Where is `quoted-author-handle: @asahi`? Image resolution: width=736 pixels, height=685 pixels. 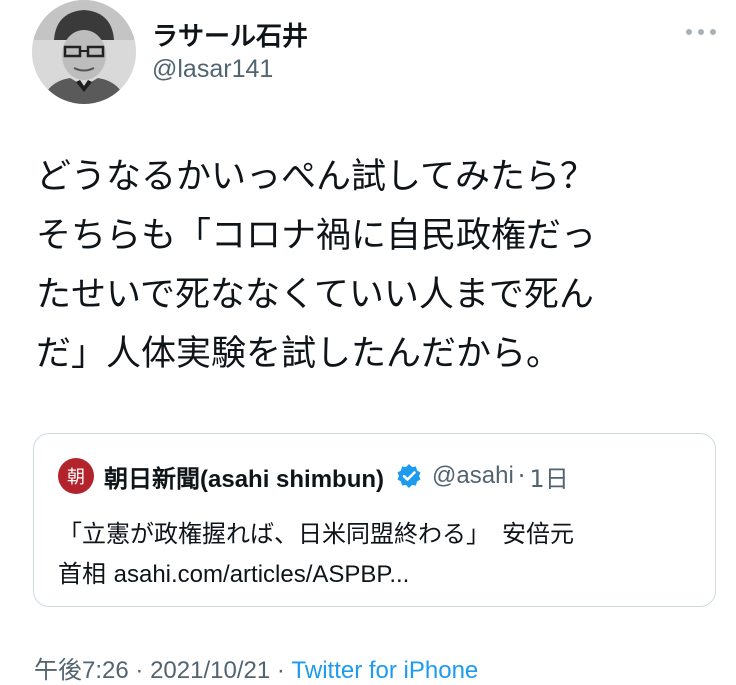
quoted-author-handle: @asahi is located at coordinates (473, 475).